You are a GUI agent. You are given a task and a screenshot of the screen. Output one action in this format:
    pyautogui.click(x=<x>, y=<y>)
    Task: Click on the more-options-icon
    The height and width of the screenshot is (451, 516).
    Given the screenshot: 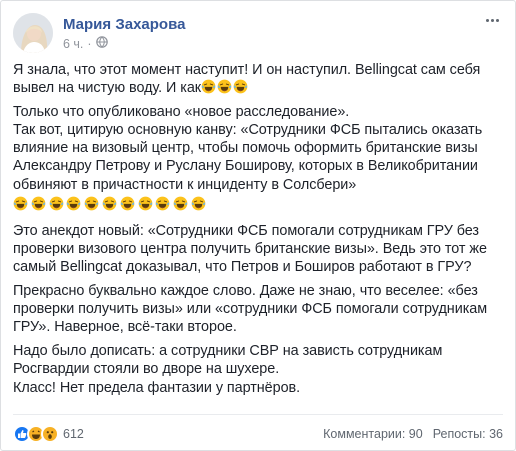 What is the action you would take?
    pyautogui.click(x=492, y=20)
    